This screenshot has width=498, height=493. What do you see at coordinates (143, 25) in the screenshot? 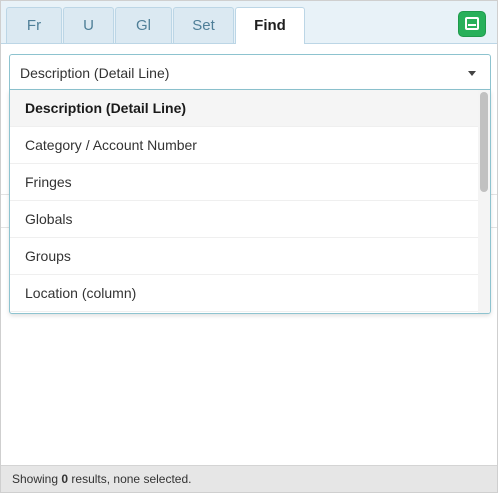
I see `tab-gl: Gl` at bounding box center [143, 25].